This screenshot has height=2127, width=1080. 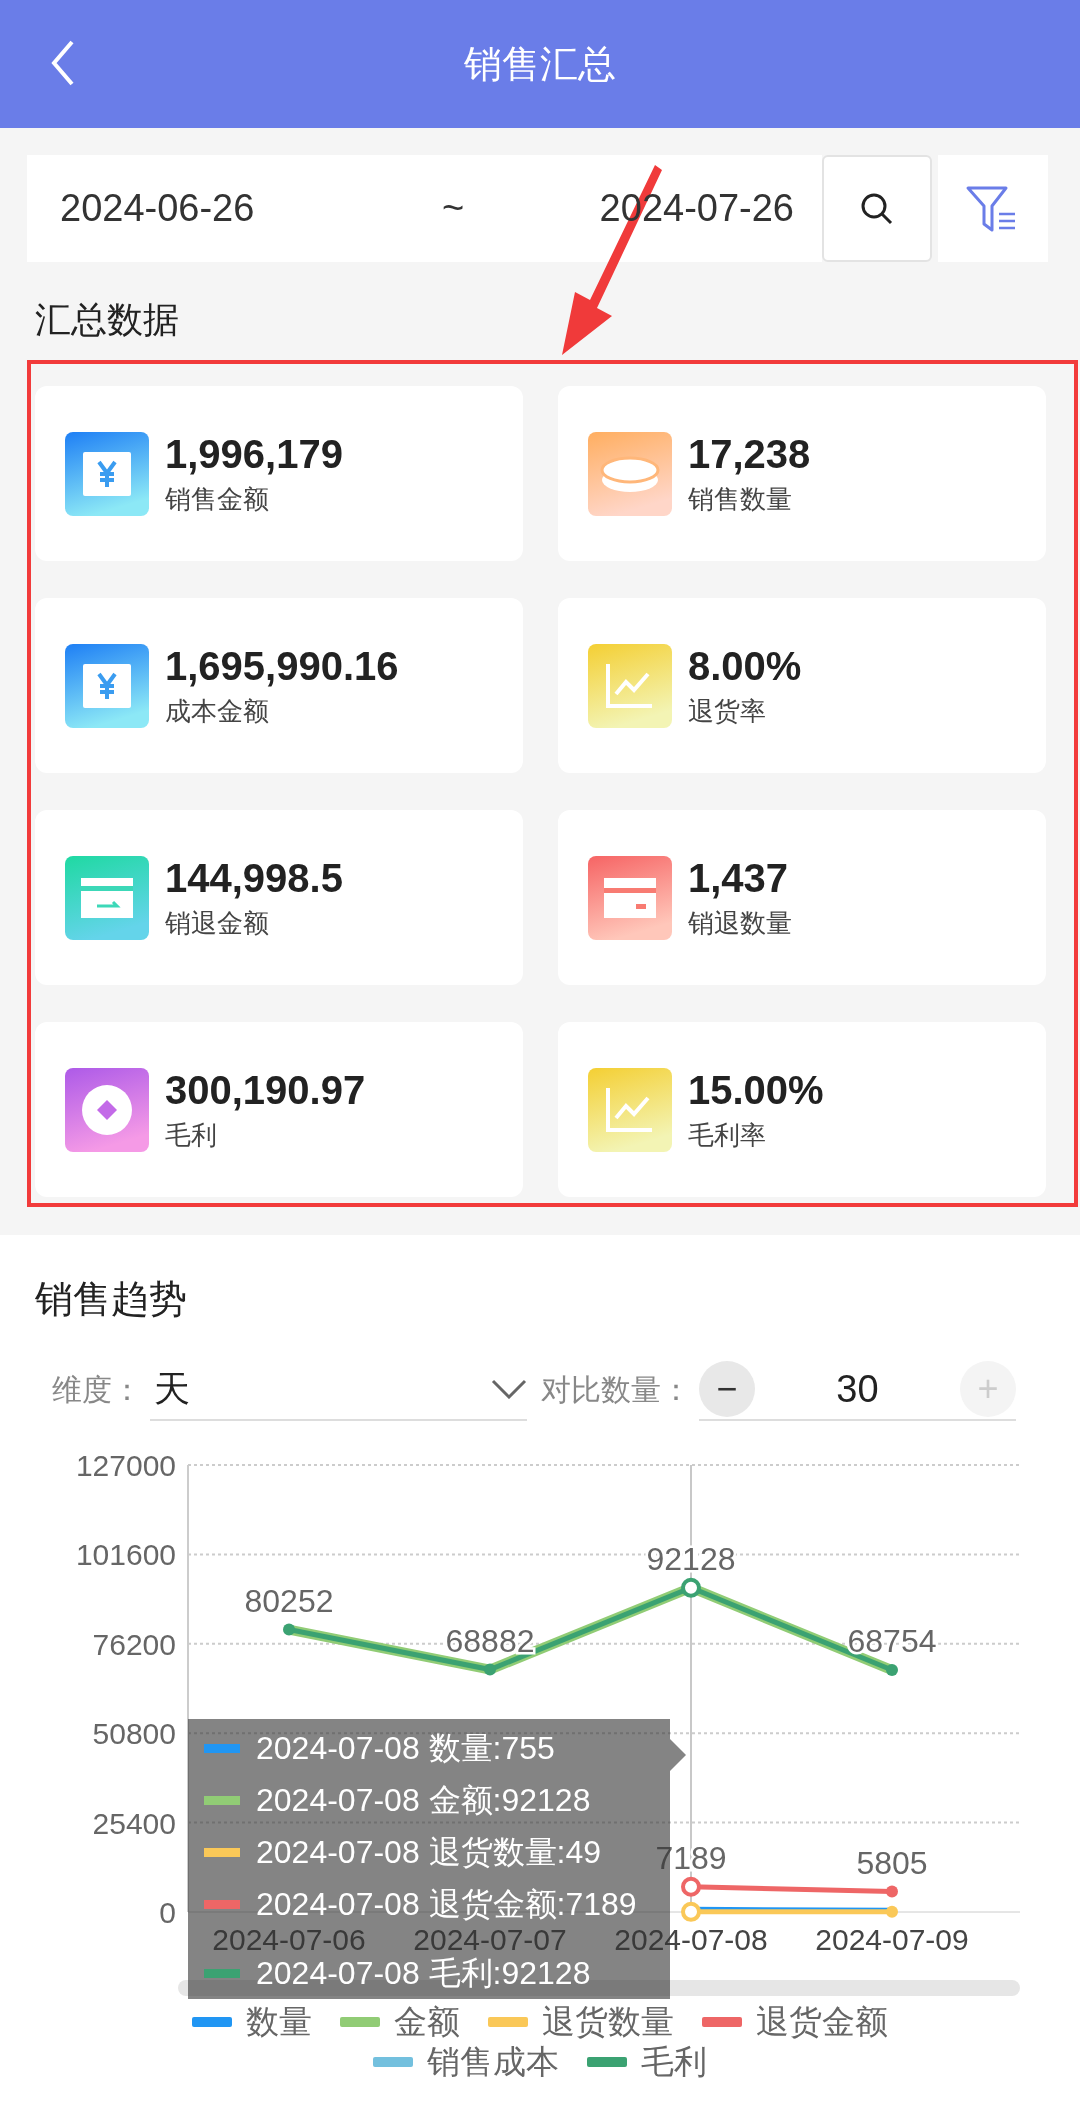 I want to click on stat-value: 144,998.5, so click(x=254, y=878).